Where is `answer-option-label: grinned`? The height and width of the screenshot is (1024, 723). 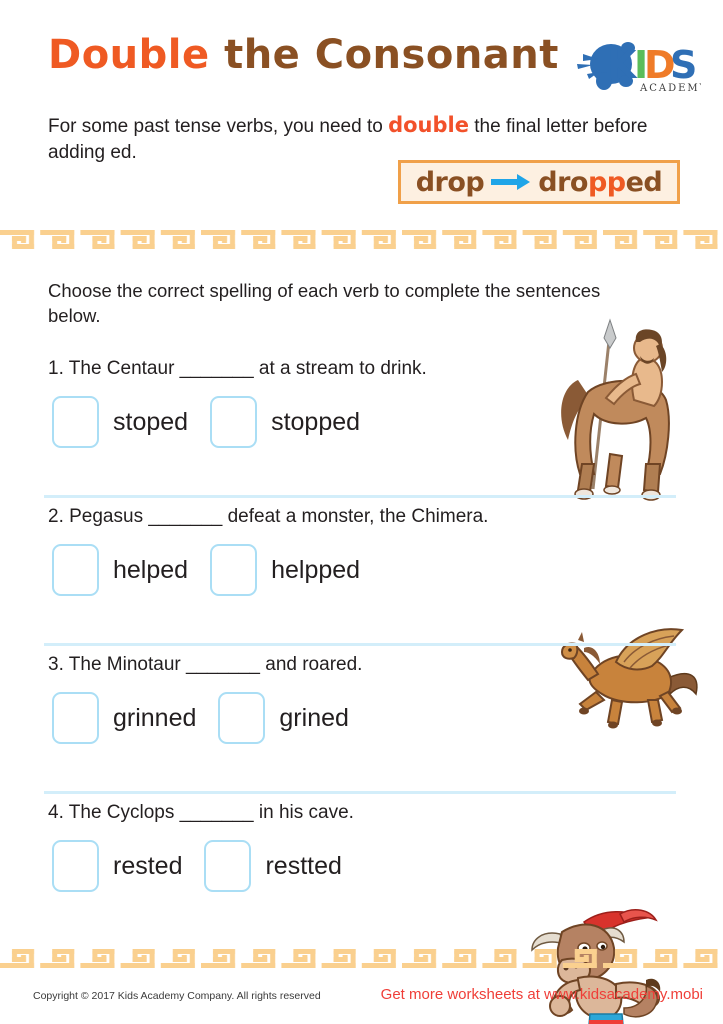
answer-option-label: grinned is located at coordinates (155, 717).